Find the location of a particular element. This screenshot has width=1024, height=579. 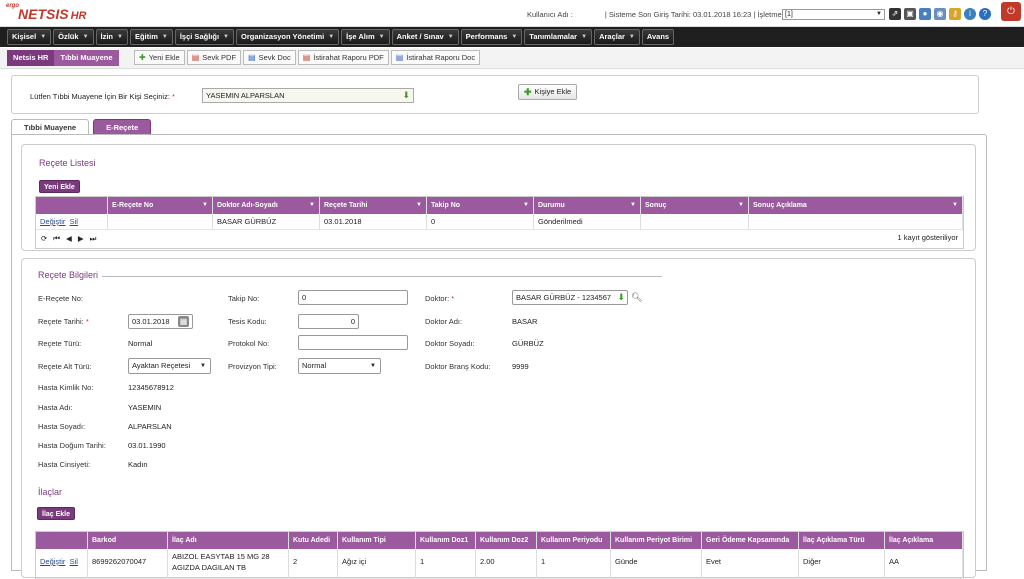

doktor-select: BASAR GÜRBÜZ - 1234567 ⬇ is located at coordinates (570, 297).